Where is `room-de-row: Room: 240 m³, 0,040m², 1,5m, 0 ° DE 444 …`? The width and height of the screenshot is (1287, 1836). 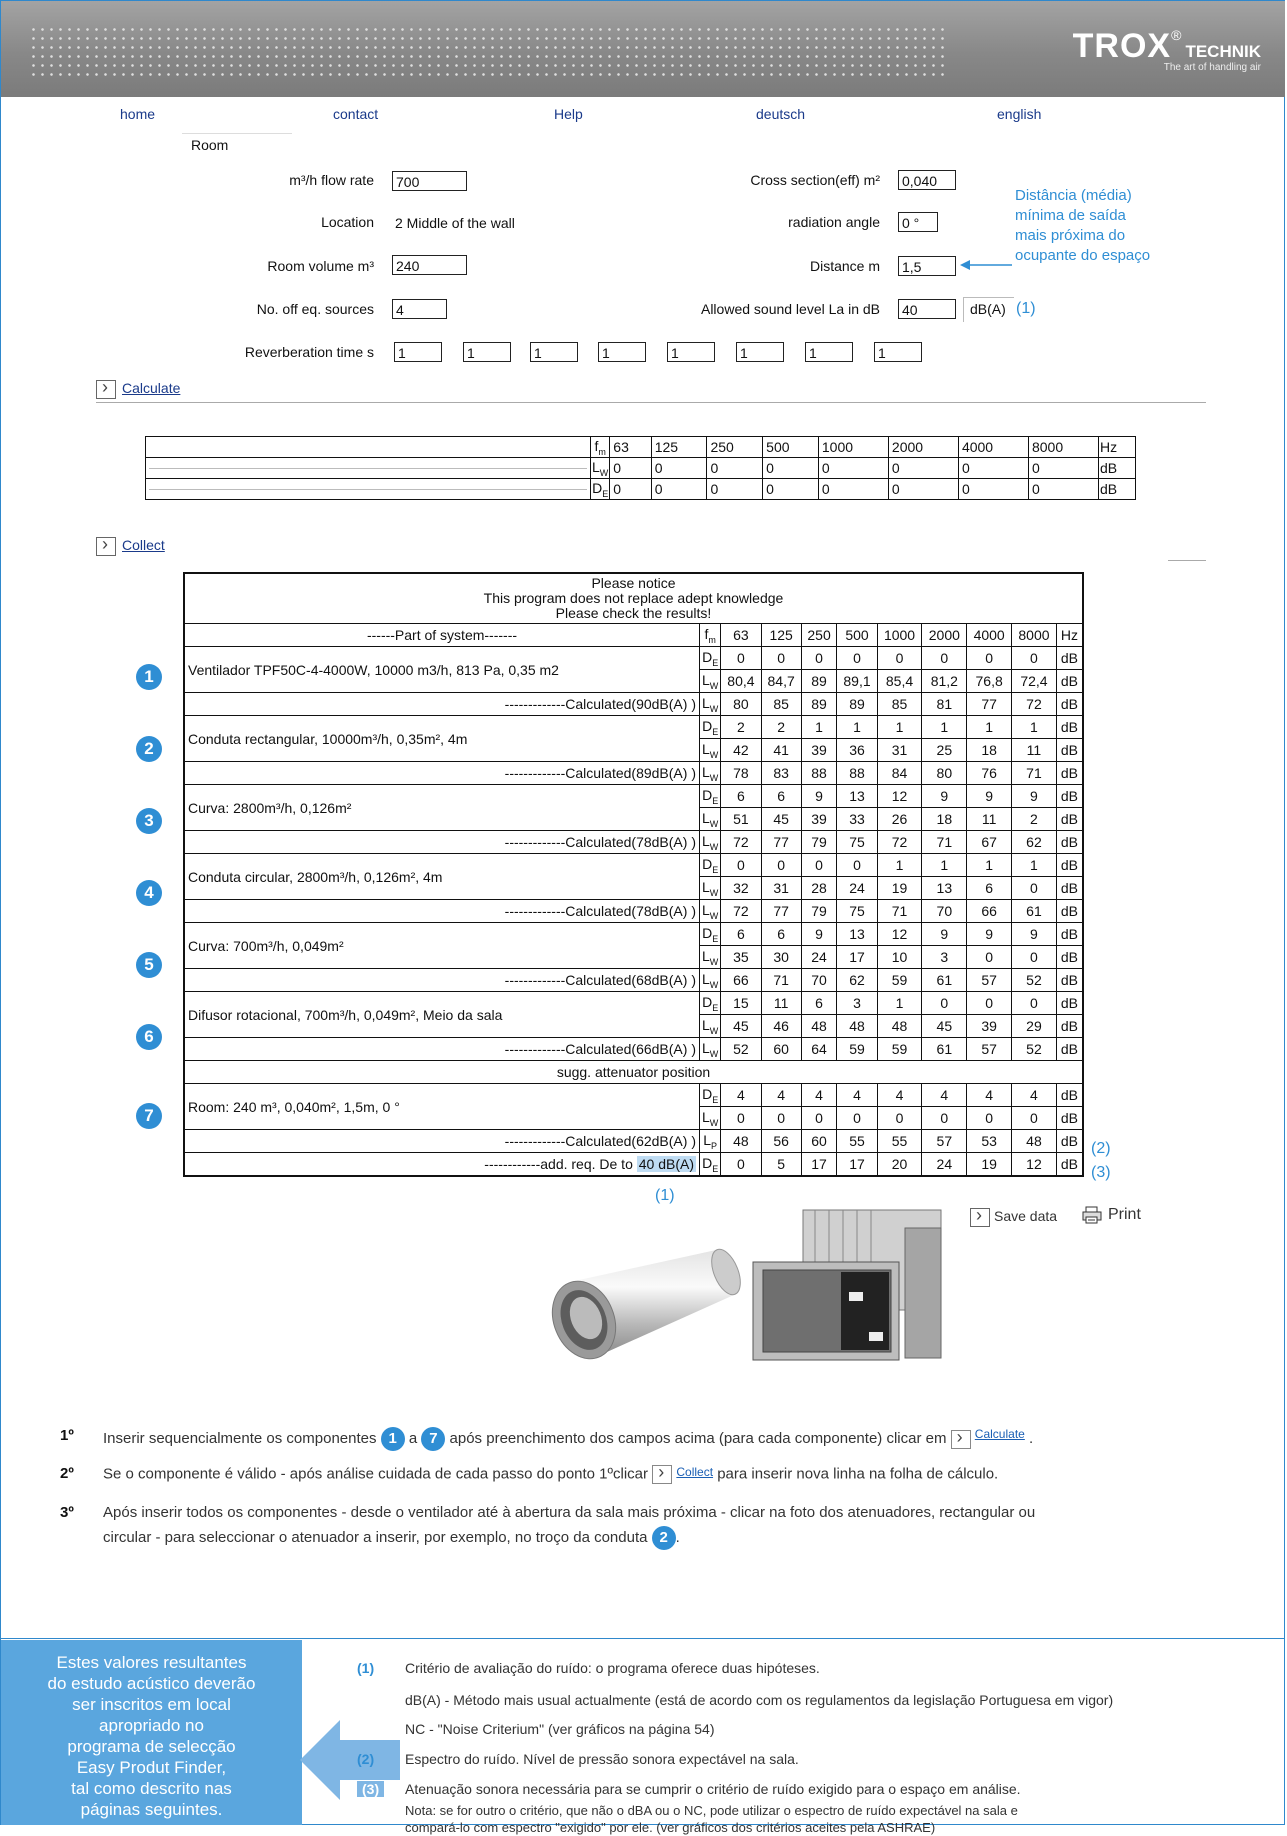
room-de-row: Room: 240 m³, 0,040m², 1,5m, 0 ° DE 444 … is located at coordinates (633, 1106).